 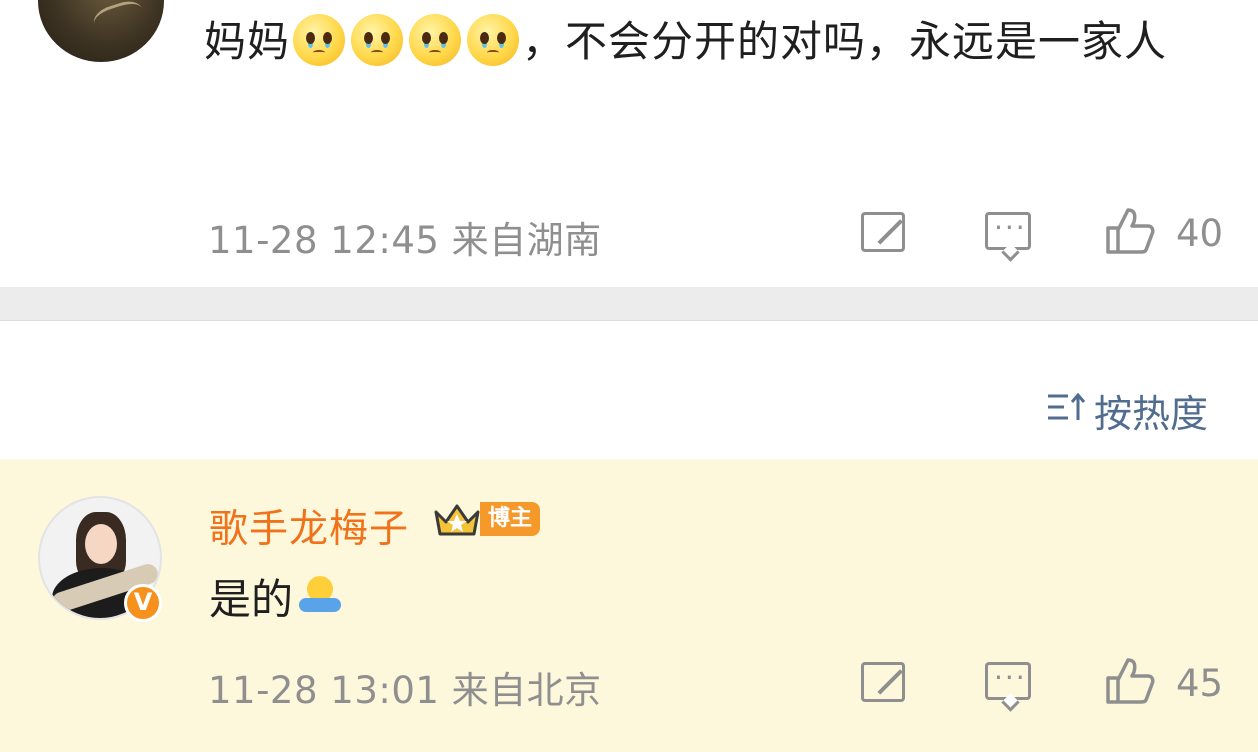 I want to click on comment-meta: 11-28 12:45 来自湖南, so click(x=405, y=237).